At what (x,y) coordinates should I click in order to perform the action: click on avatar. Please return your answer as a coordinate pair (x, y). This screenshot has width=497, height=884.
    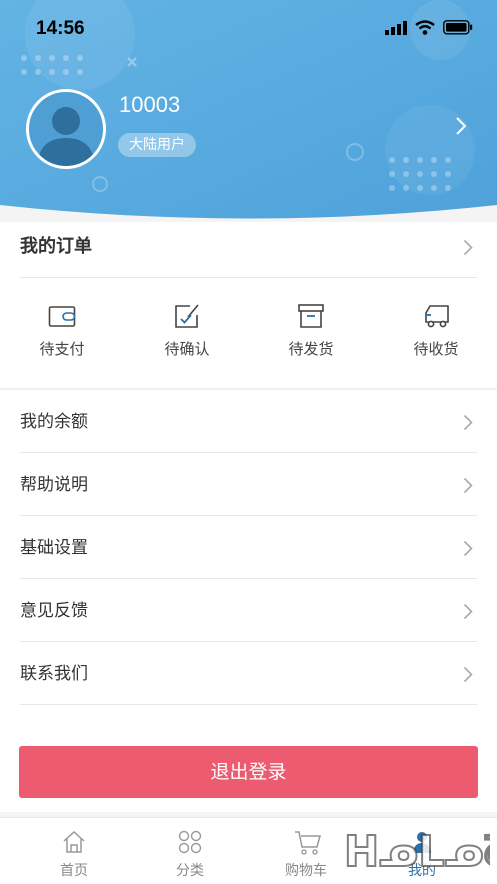
    Looking at the image, I should click on (66, 129).